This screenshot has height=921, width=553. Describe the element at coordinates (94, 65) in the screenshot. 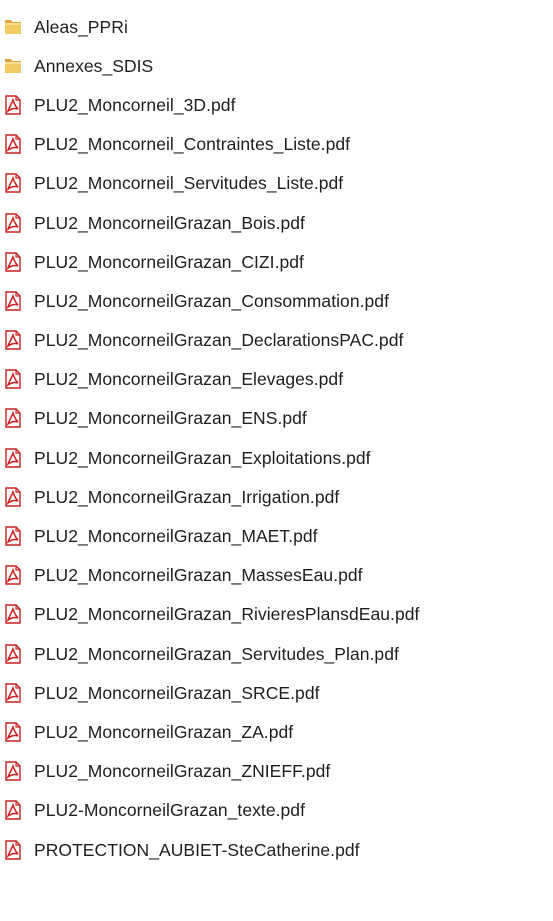

I see `file-name: Annexes_SDIS` at that location.